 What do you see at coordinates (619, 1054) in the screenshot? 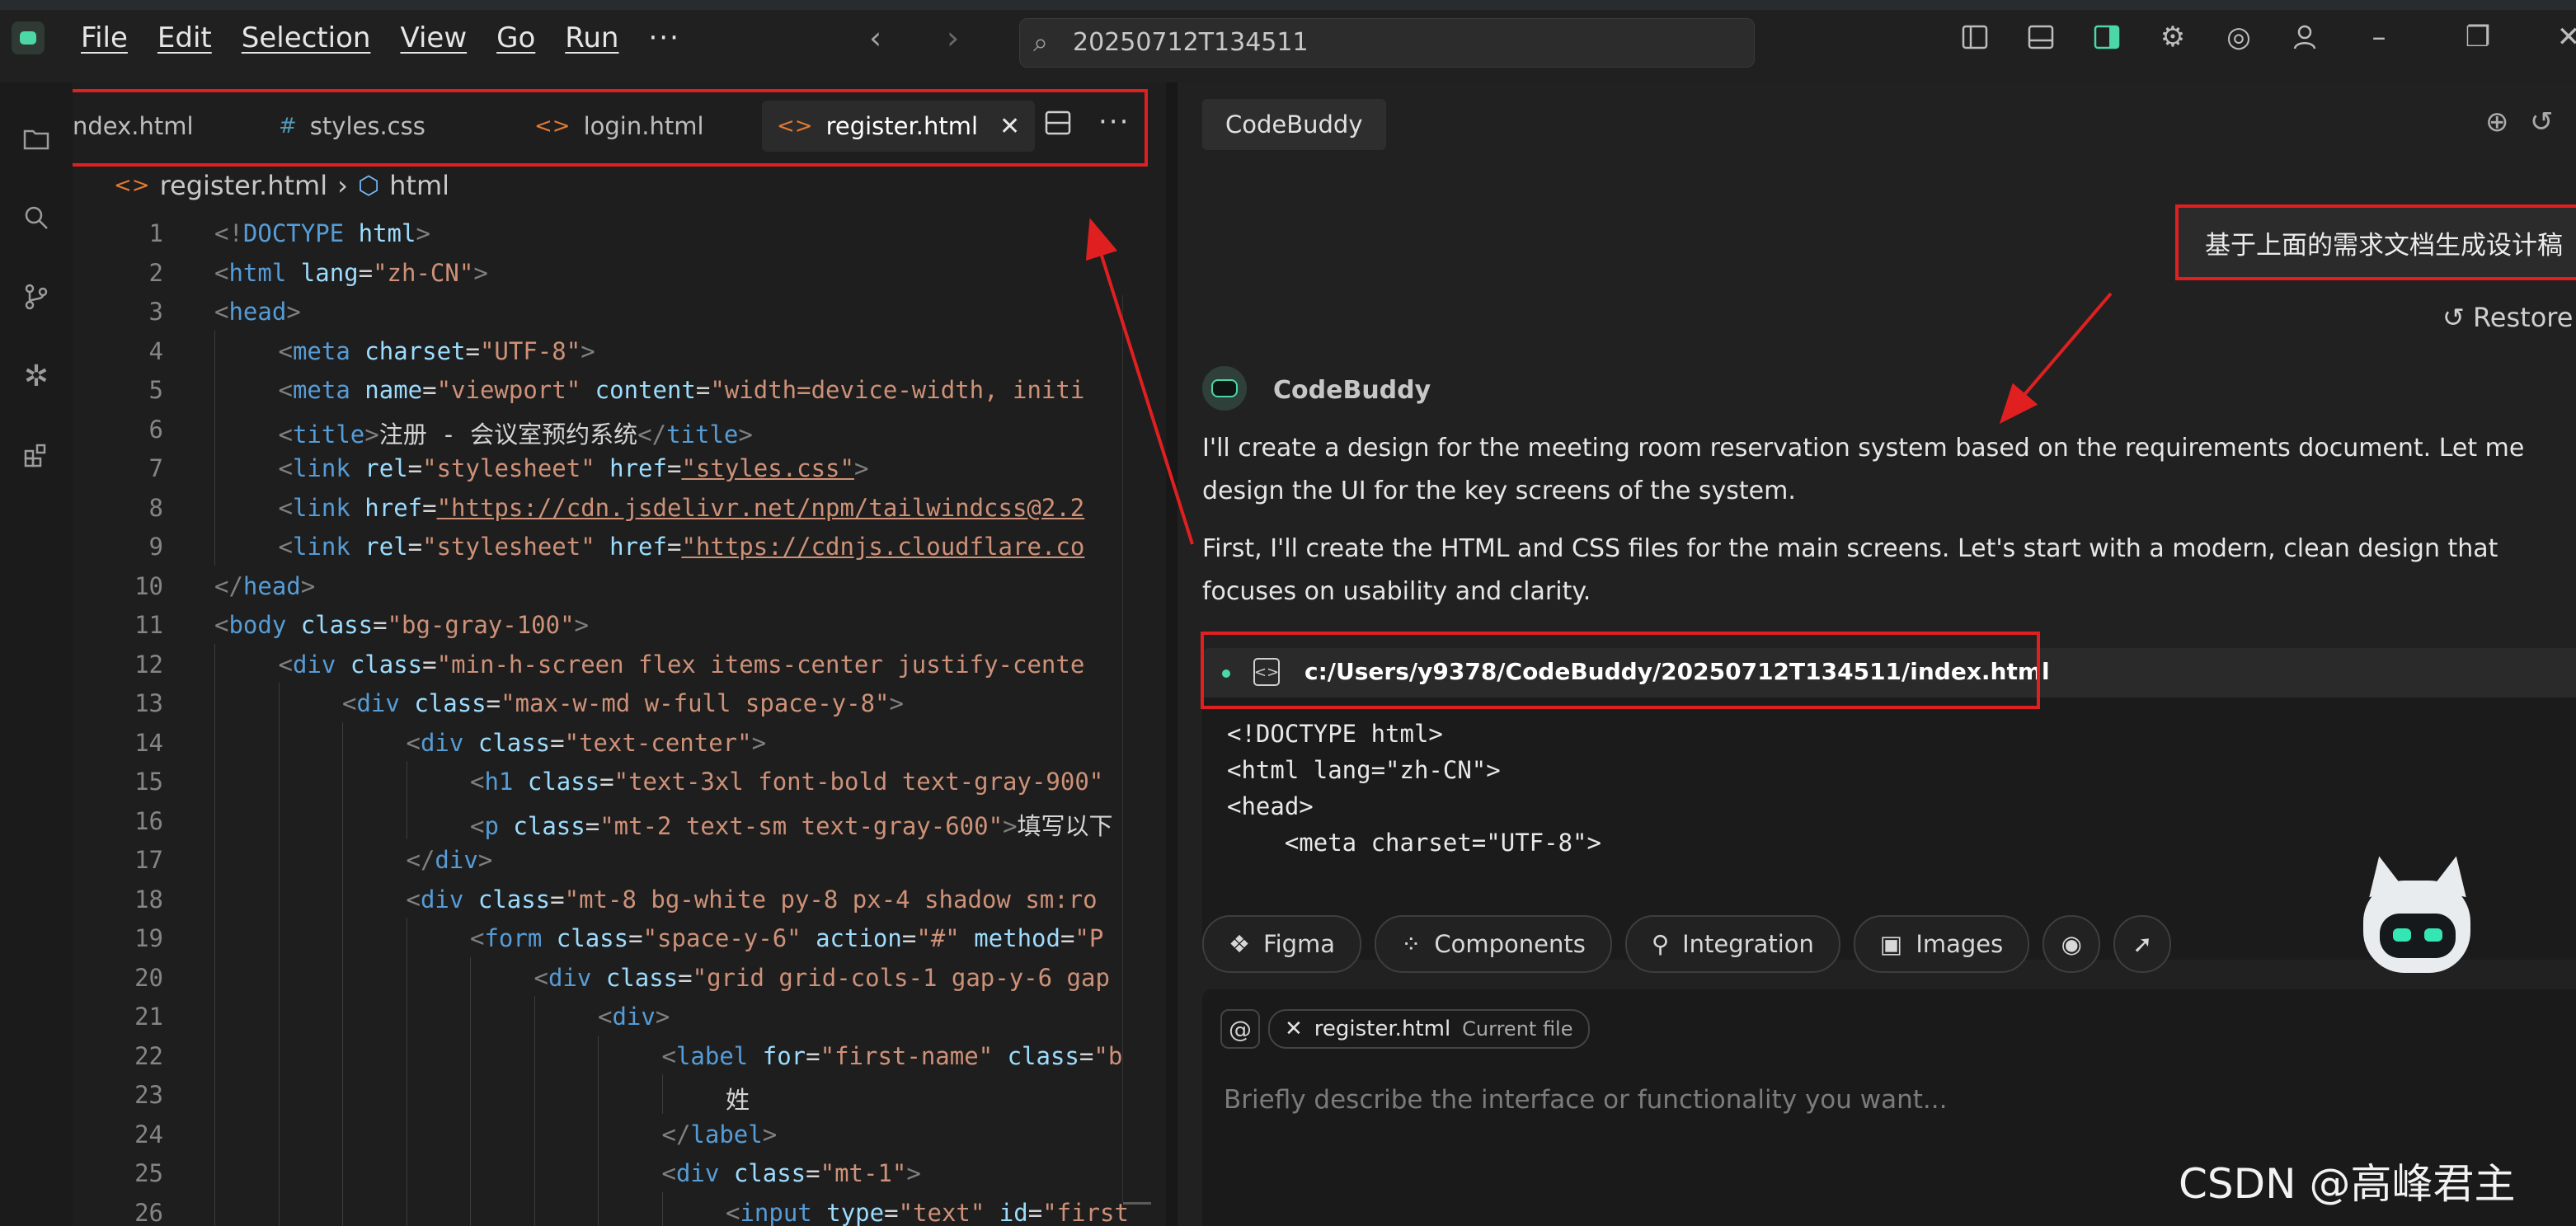
I see `code-line: 22 <label for="first-name" class="b` at bounding box center [619, 1054].